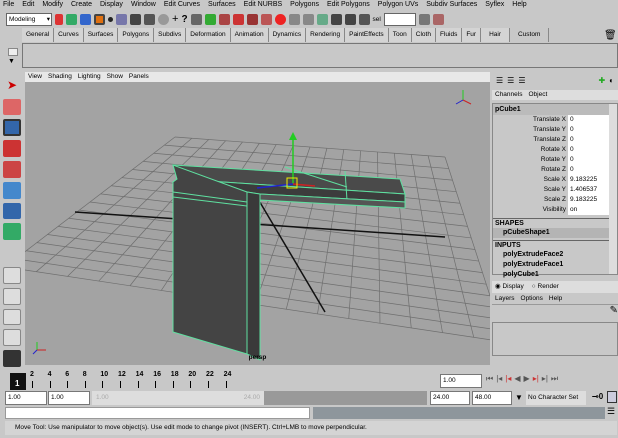 Image resolution: width=618 pixels, height=438 pixels. I want to click on vp-menu-lighting: Lighting, so click(89, 77).